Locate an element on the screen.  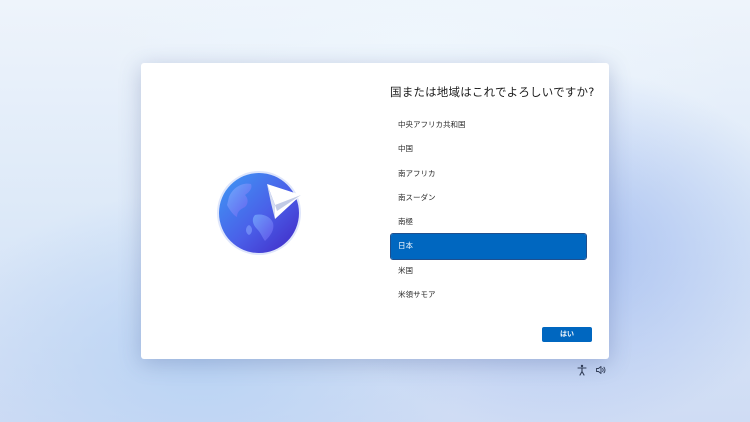
region-option-central-african-republic: 中央アフリカ共和国 is located at coordinates (488, 125).